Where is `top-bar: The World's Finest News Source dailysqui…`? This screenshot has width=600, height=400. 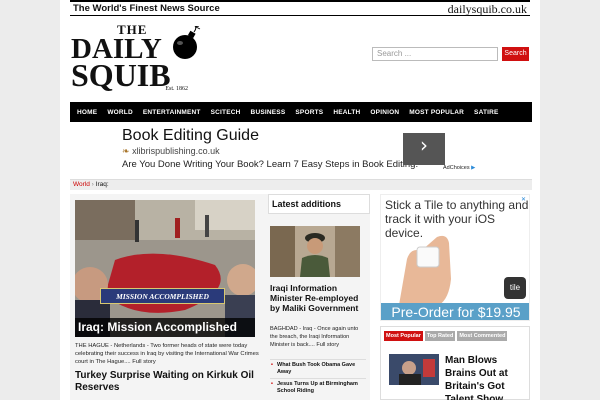 top-bar: The World's Finest News Source dailysqui… is located at coordinates (300, 8).